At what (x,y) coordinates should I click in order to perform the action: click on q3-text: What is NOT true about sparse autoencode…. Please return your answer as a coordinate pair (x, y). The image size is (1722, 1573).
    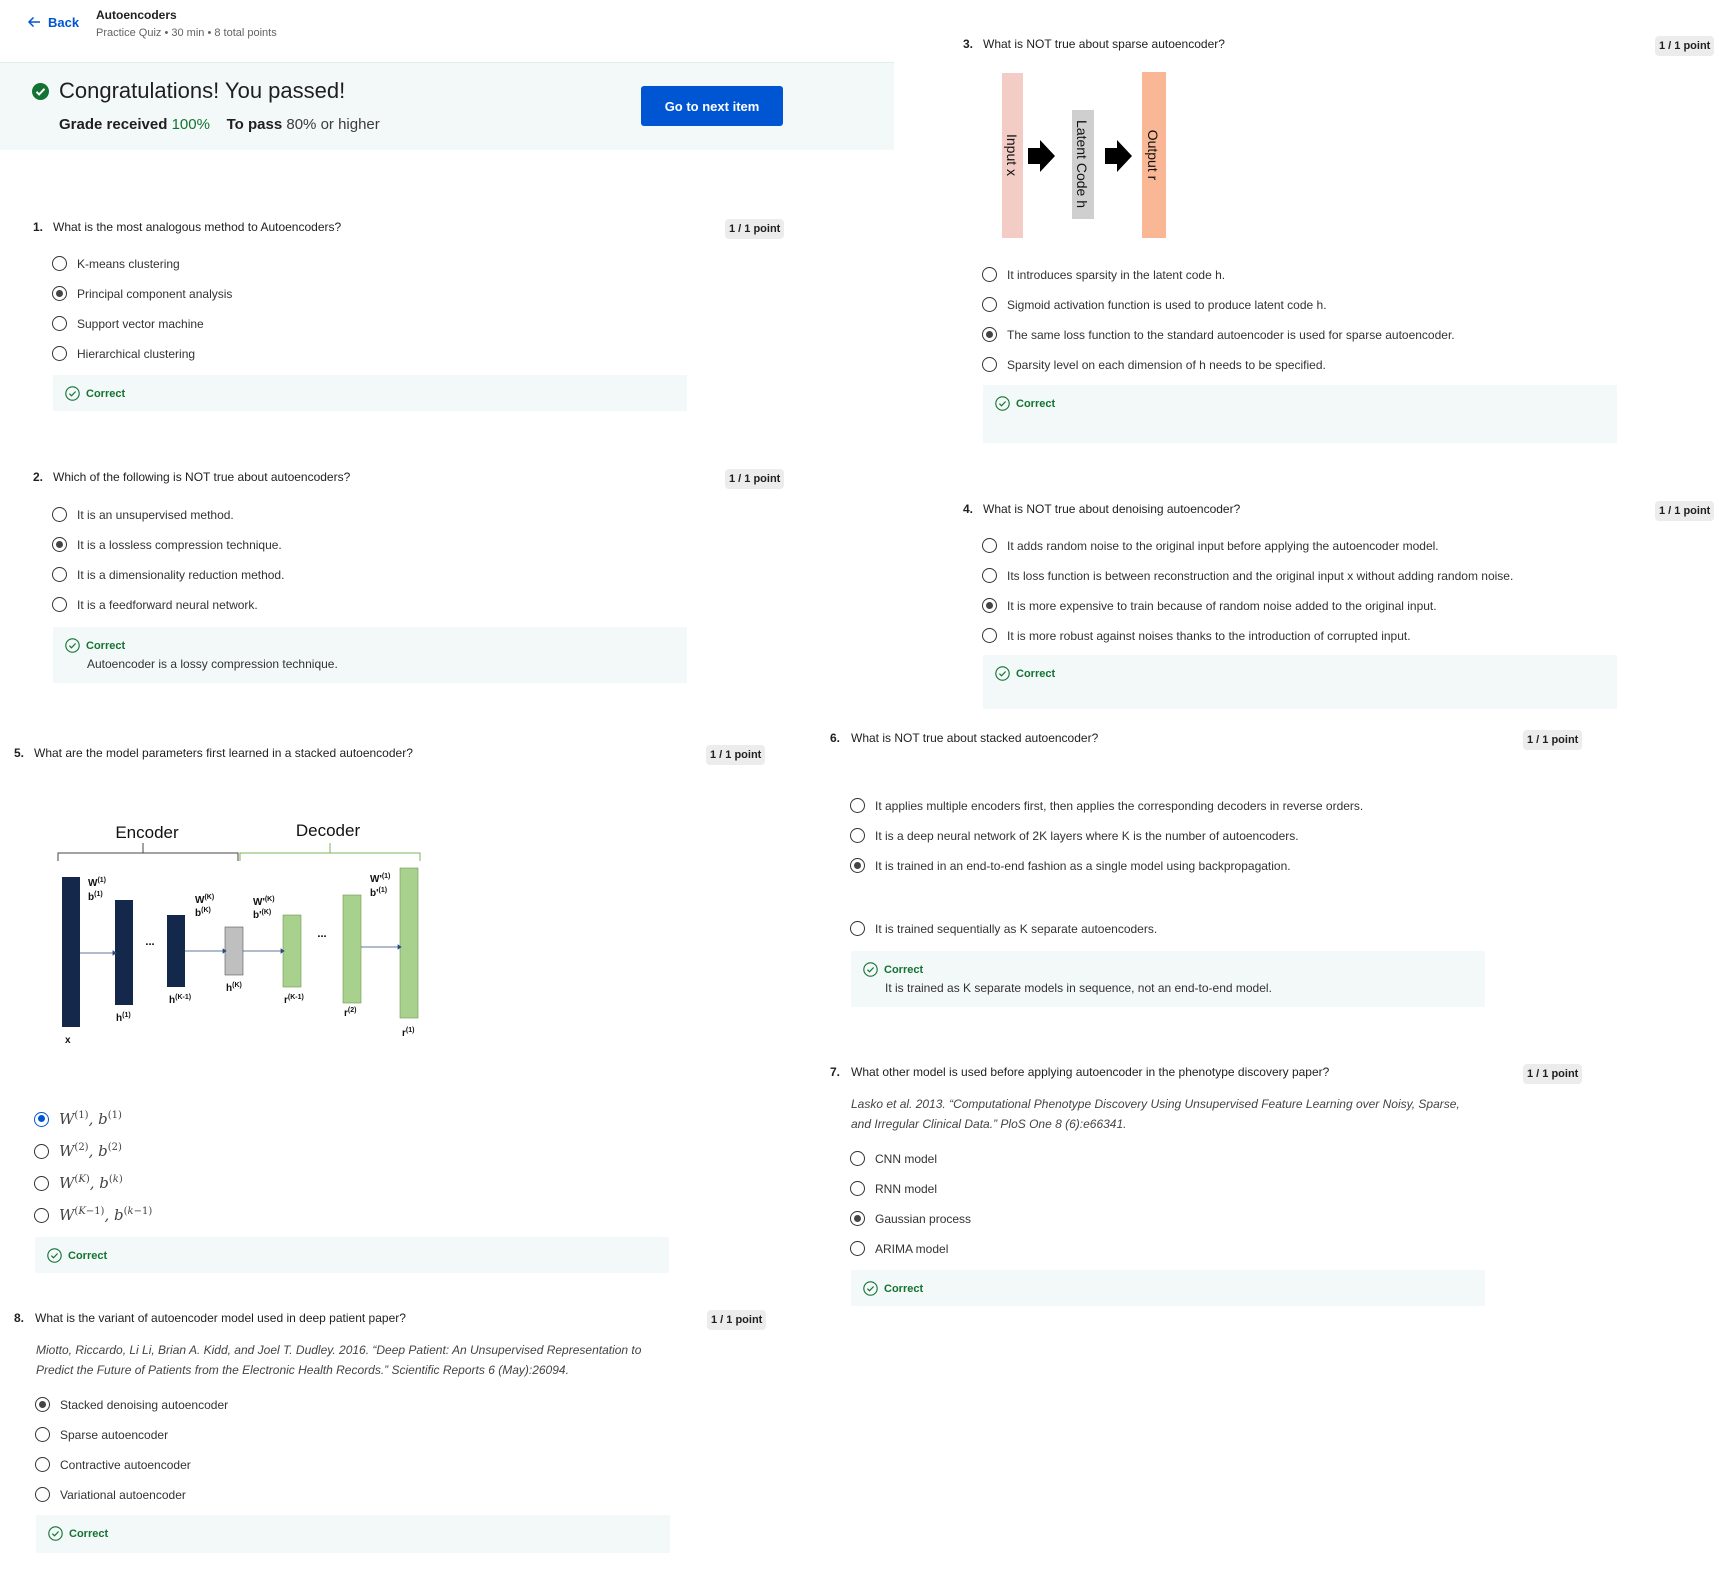
    Looking at the image, I should click on (1104, 44).